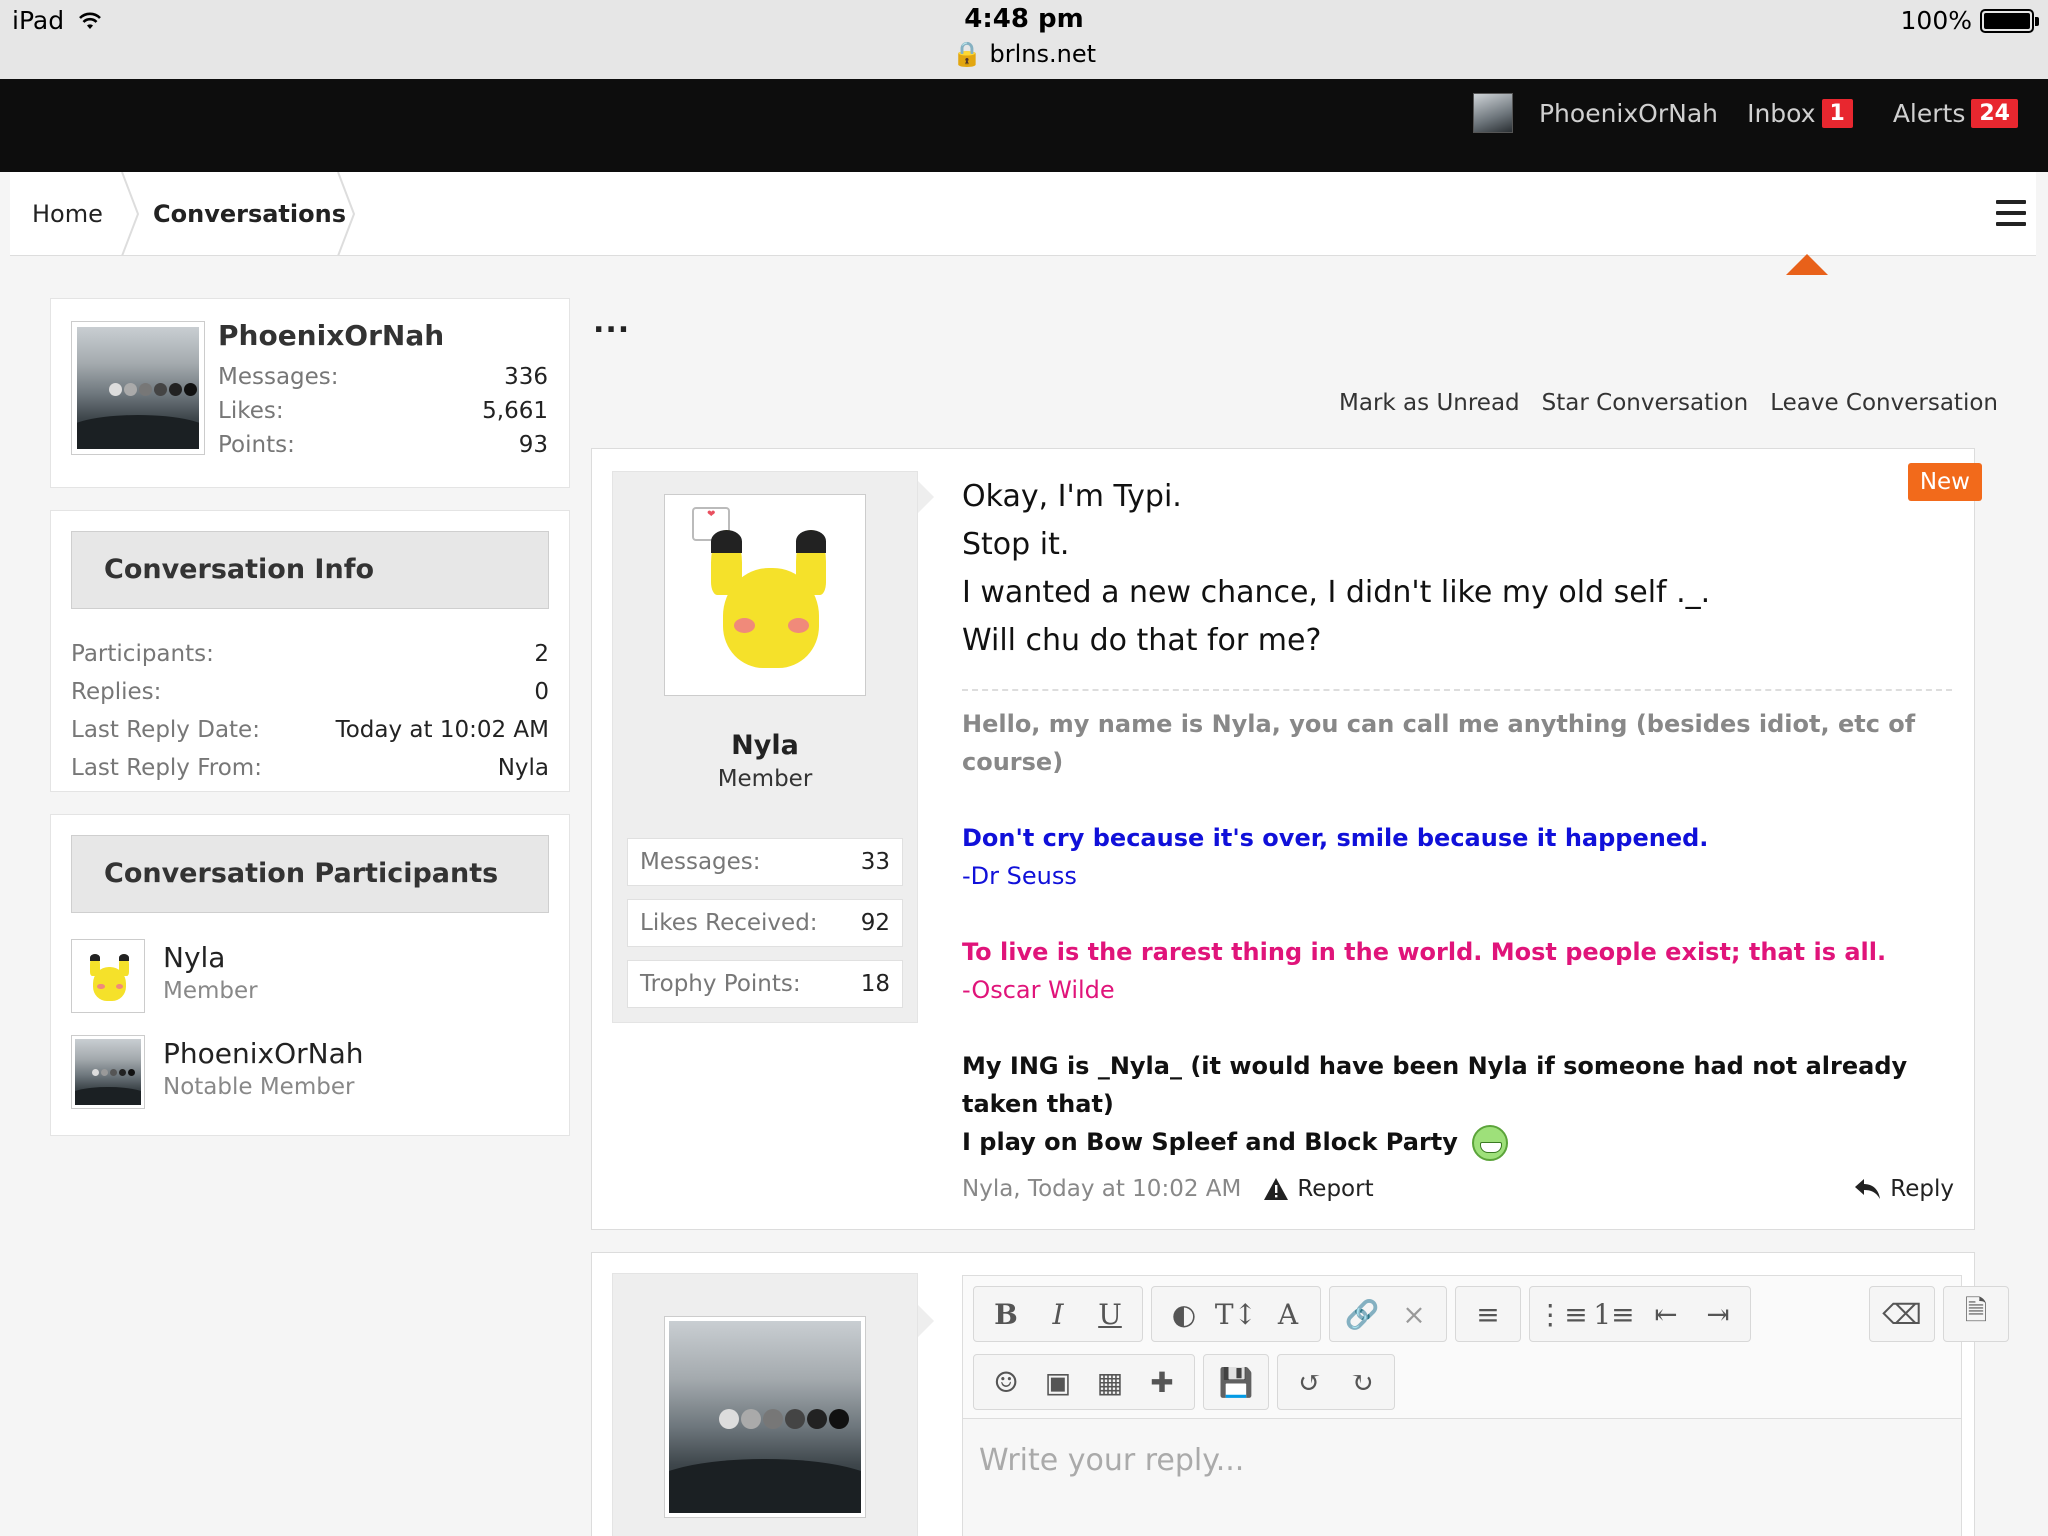  I want to click on star-conversation-link: Star Conversation, so click(1645, 403).